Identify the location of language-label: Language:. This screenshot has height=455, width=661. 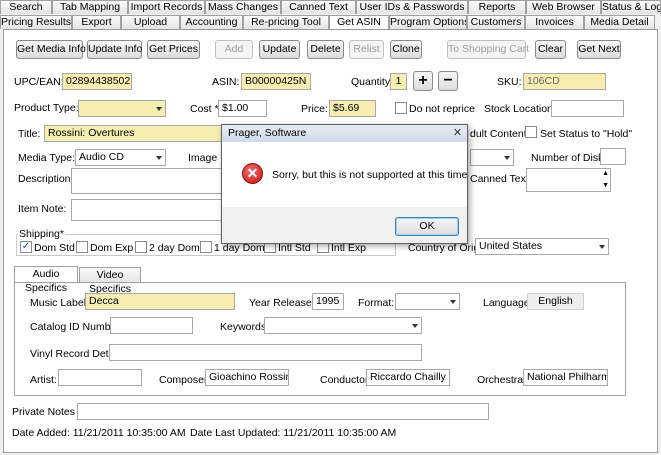
(508, 303).